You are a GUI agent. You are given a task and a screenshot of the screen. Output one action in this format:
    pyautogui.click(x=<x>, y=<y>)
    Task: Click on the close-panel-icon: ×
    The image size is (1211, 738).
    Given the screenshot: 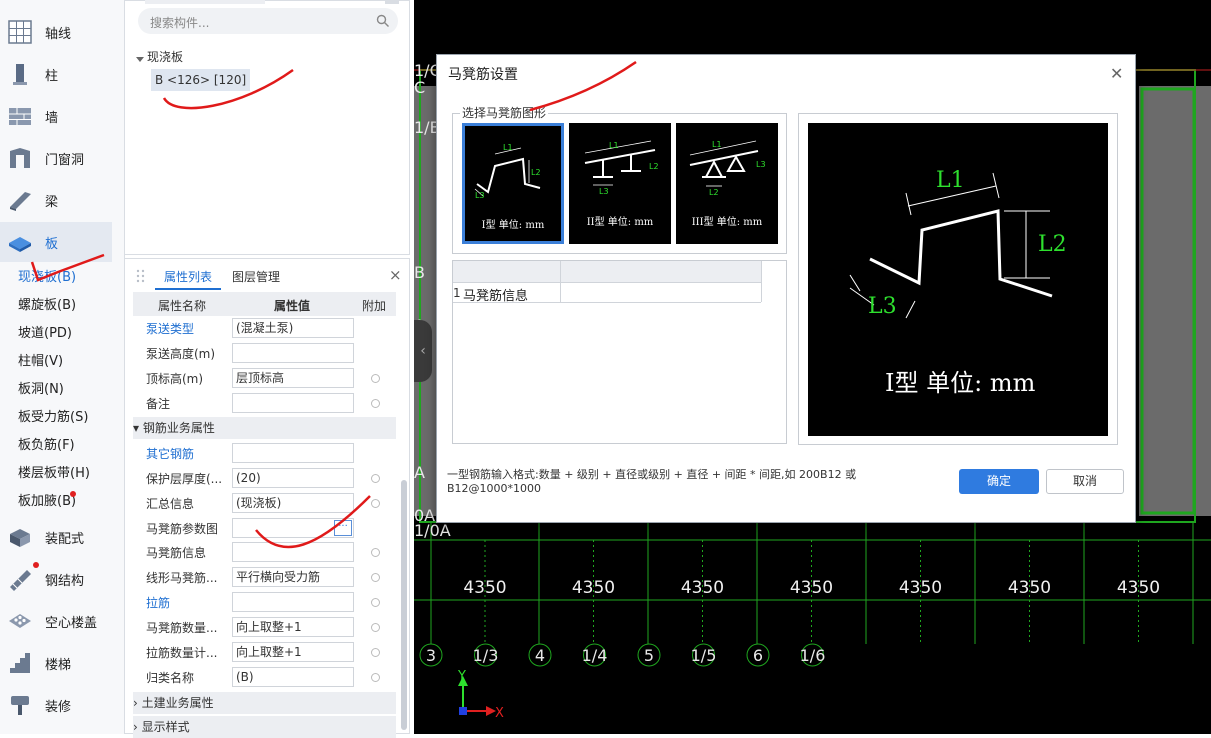 What is the action you would take?
    pyautogui.click(x=395, y=275)
    